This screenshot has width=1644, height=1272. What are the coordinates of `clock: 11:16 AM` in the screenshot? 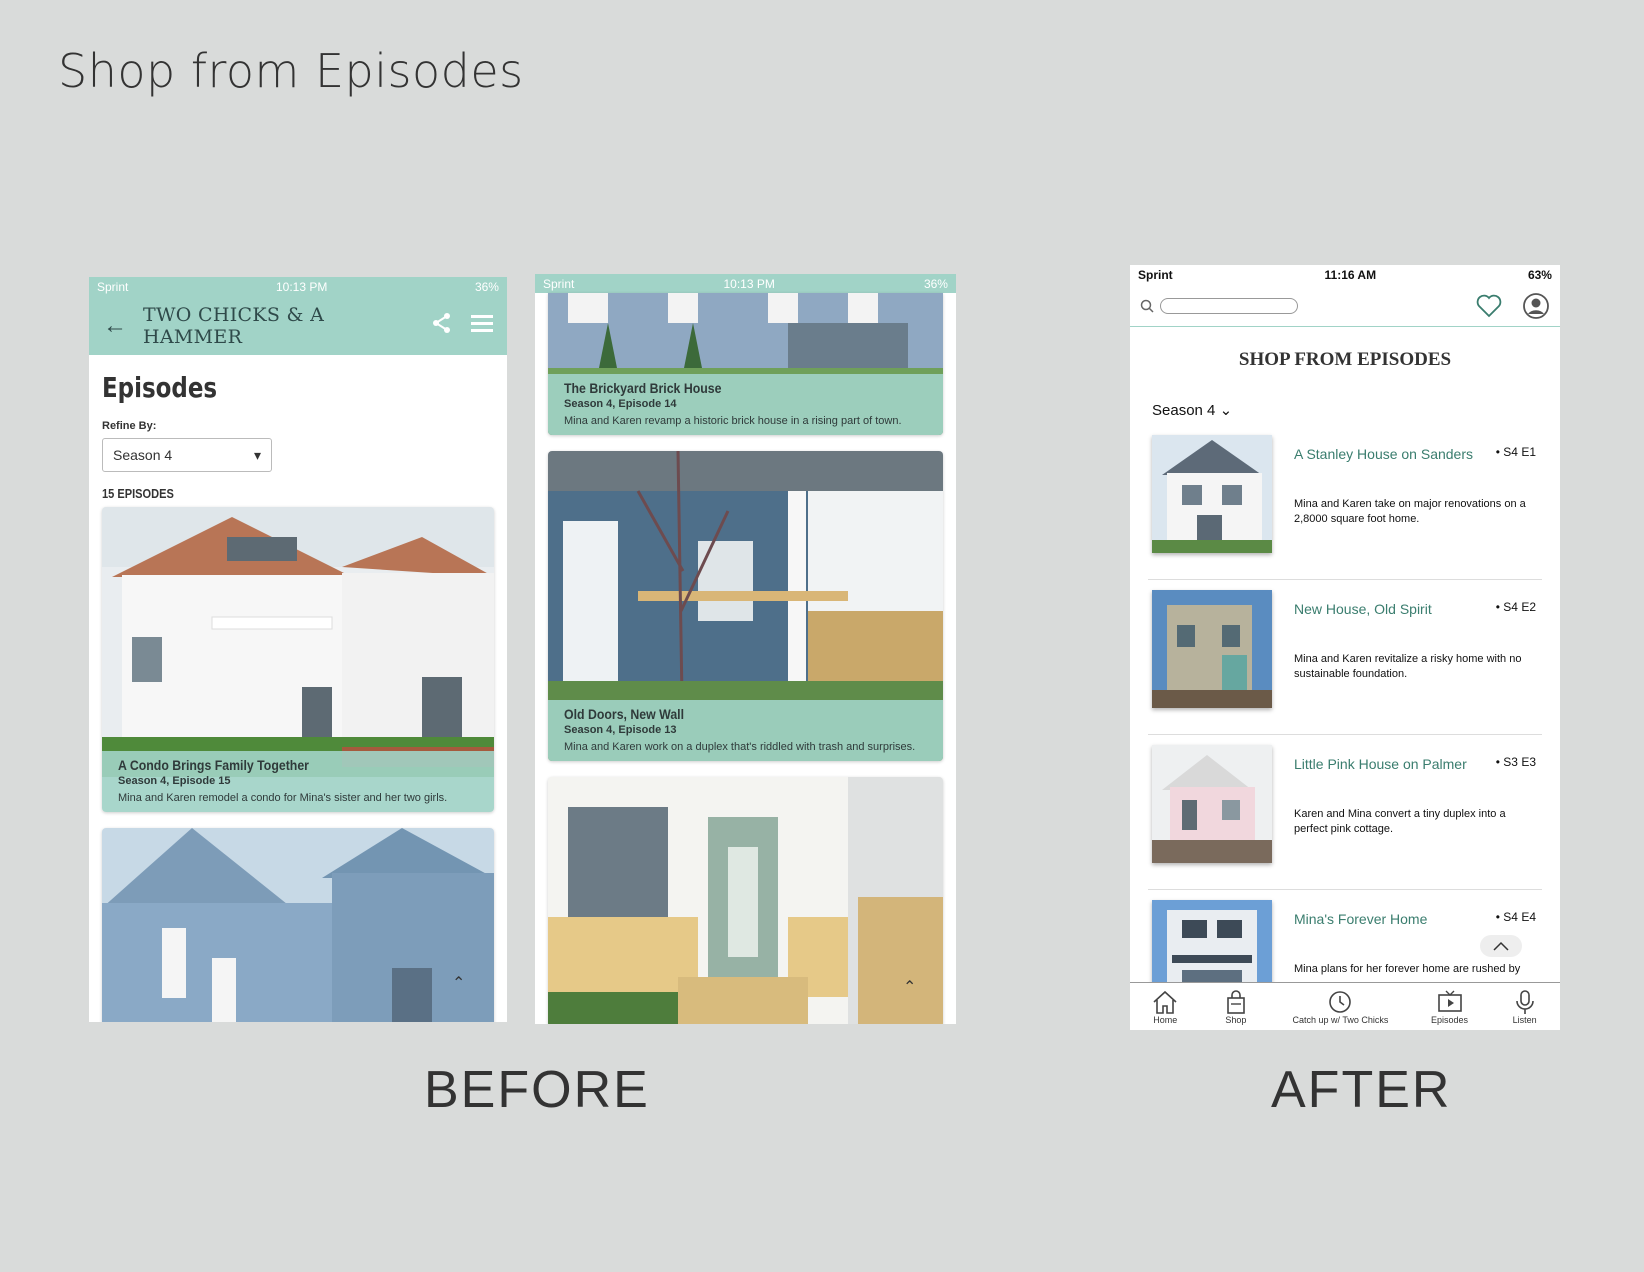 It's located at (1350, 275).